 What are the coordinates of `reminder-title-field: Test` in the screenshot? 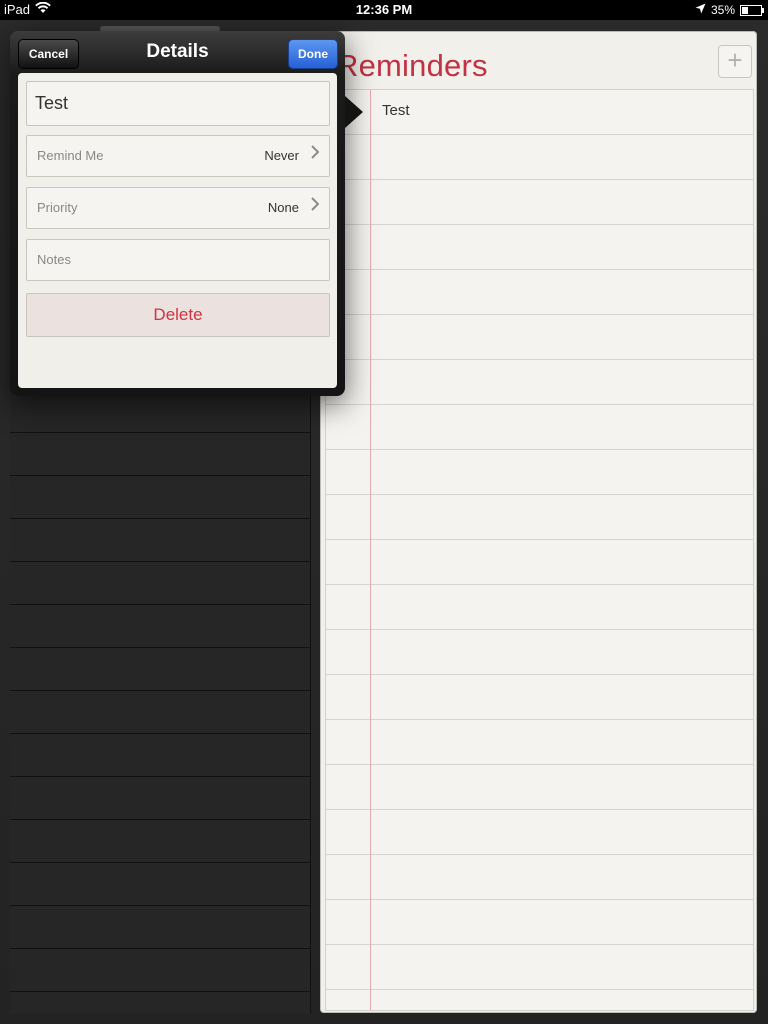 It's located at (178, 103).